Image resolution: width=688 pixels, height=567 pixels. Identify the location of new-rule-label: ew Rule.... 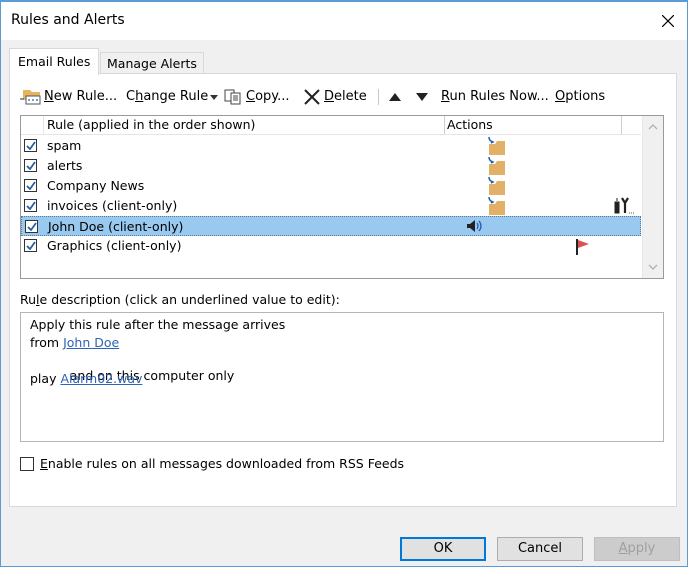
(85, 96).